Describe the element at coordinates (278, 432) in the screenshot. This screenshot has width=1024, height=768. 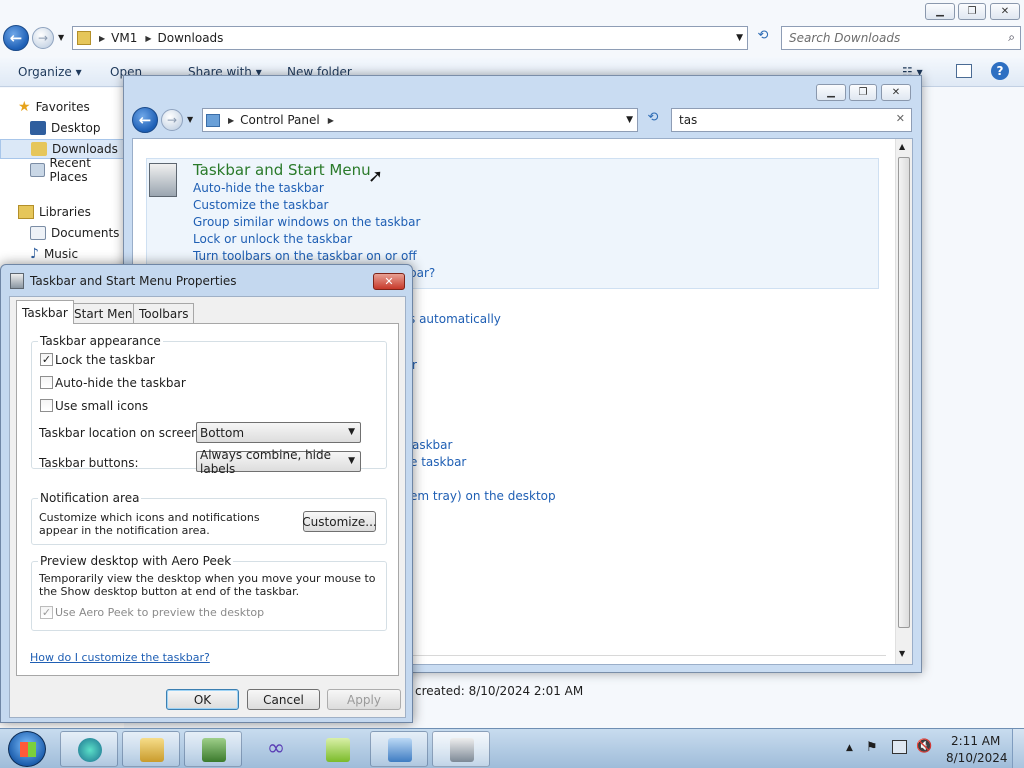
I see `location-select: Bottom ▼` at that location.